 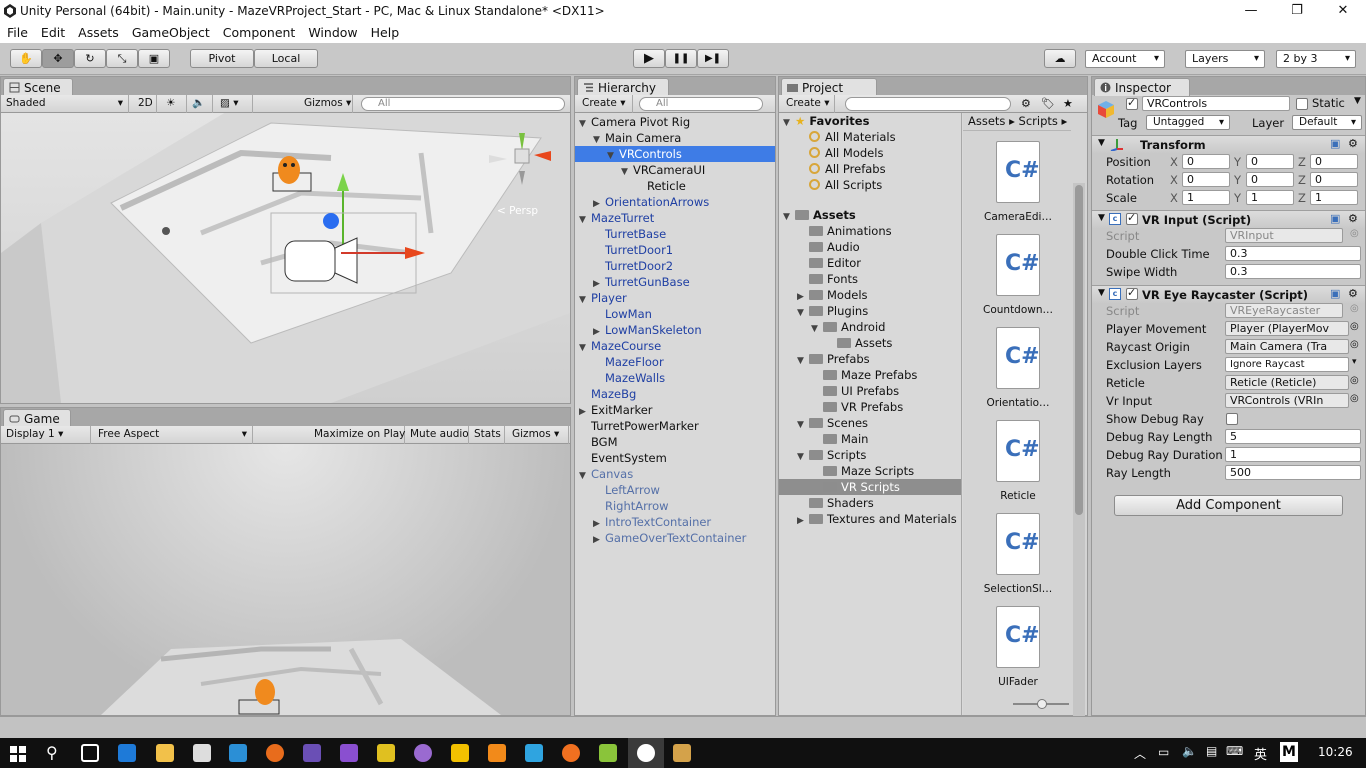 I want to click on folder-item: Audio, so click(x=870, y=247).